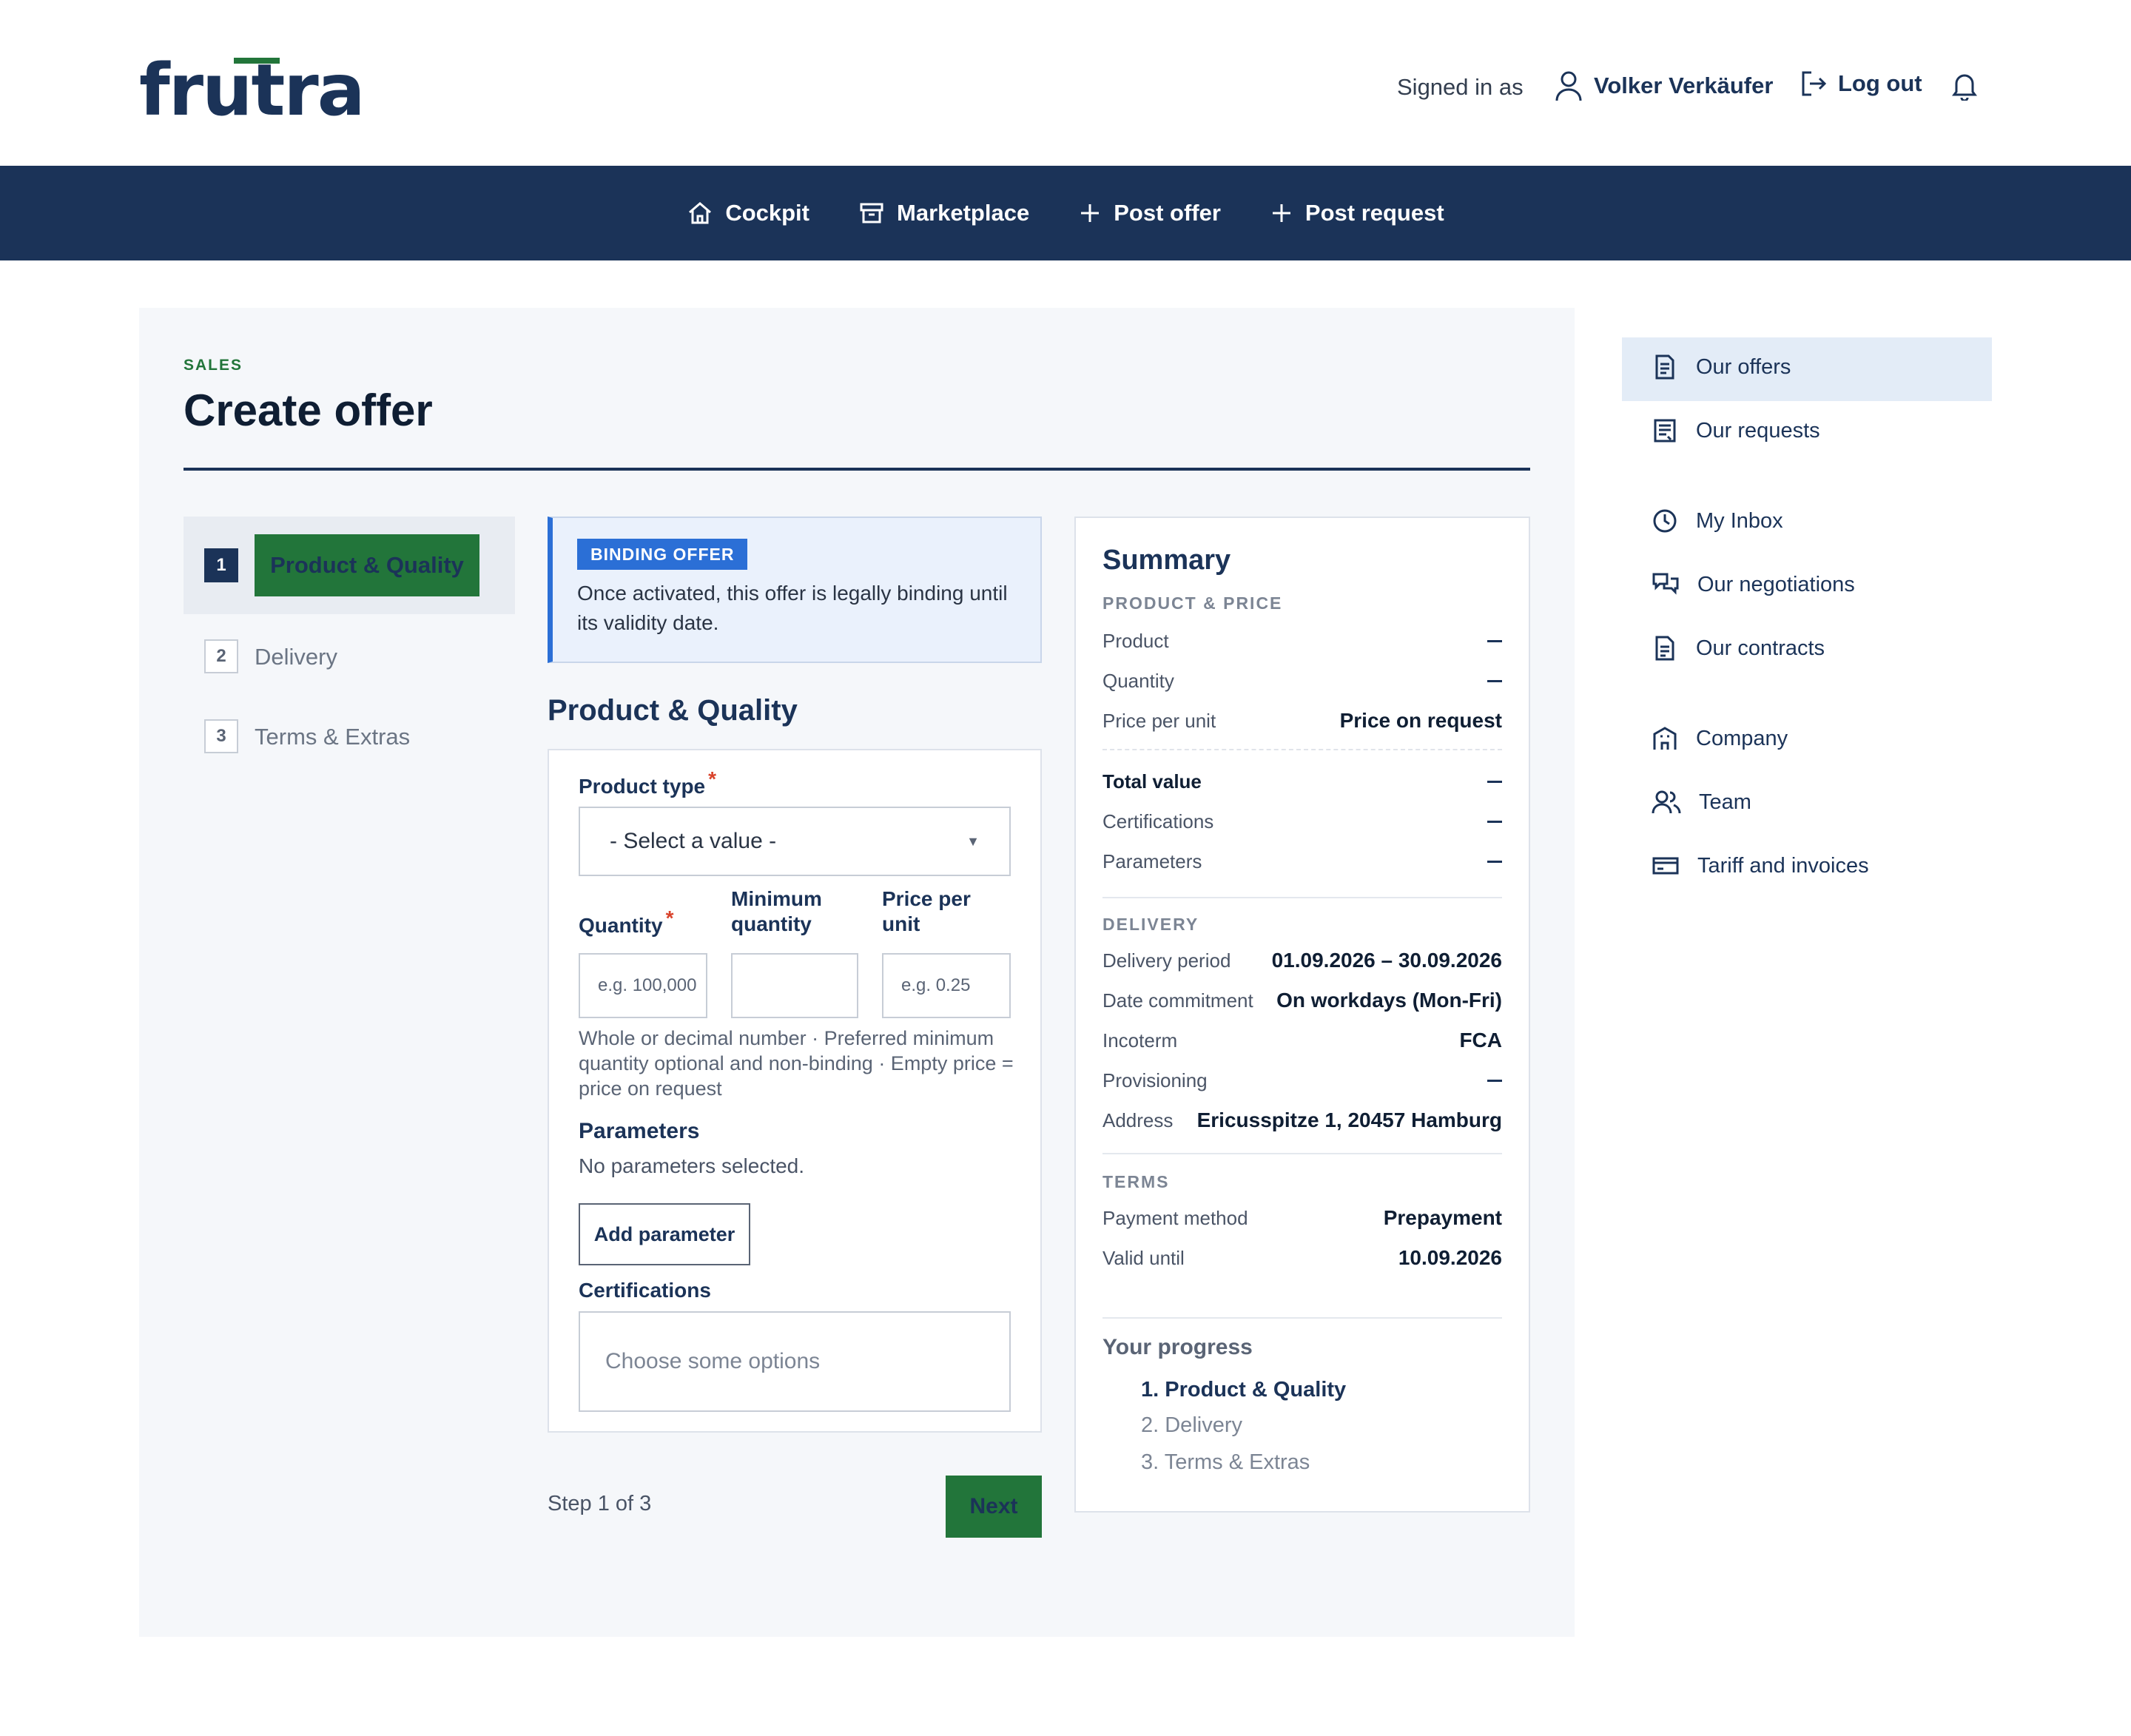  What do you see at coordinates (1349, 1120) in the screenshot?
I see `row-value: Ericusspitze 1, 20457 Hamburg` at bounding box center [1349, 1120].